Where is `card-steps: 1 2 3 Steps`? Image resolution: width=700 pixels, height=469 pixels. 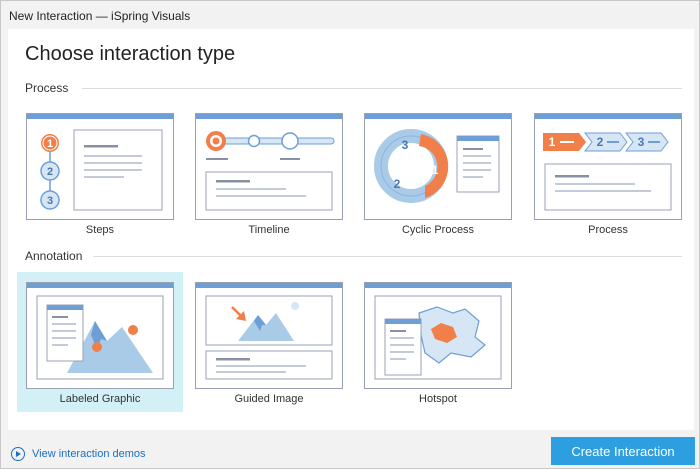
card-steps: 1 2 3 Steps is located at coordinates (100, 173).